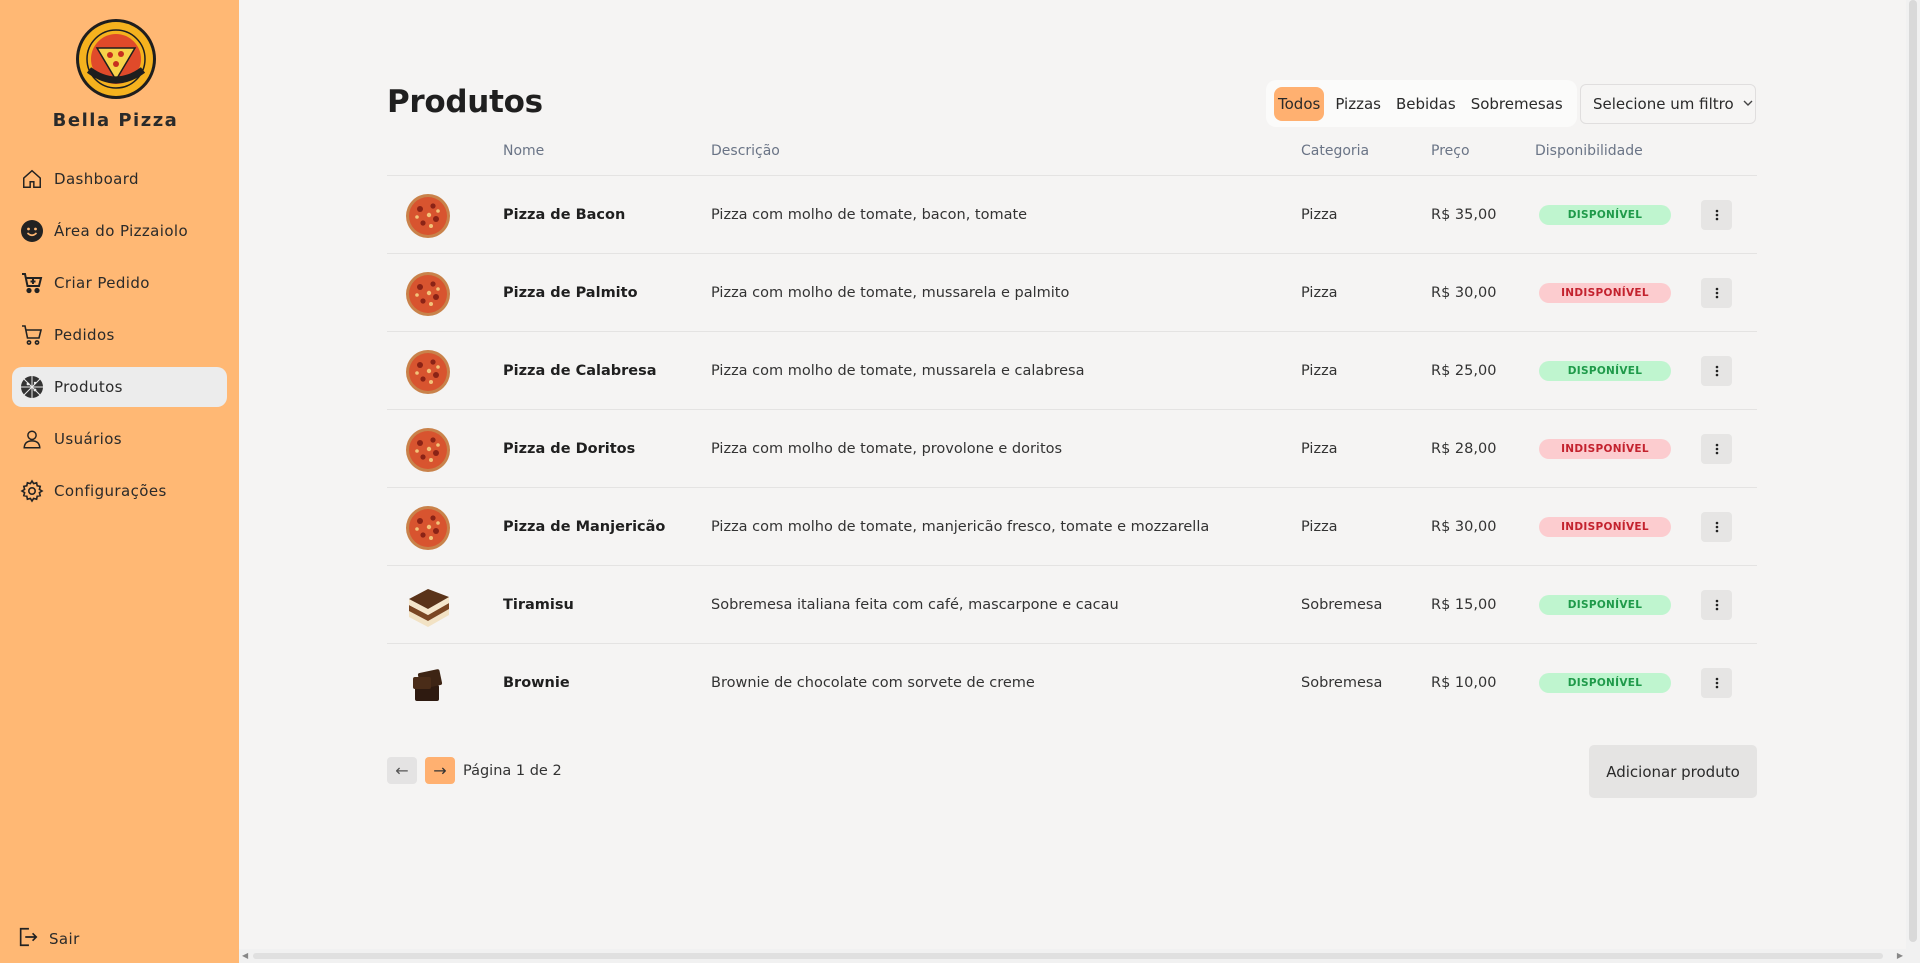 Image resolution: width=1920 pixels, height=963 pixels. I want to click on page-indicator: Página 1 de 2, so click(512, 770).